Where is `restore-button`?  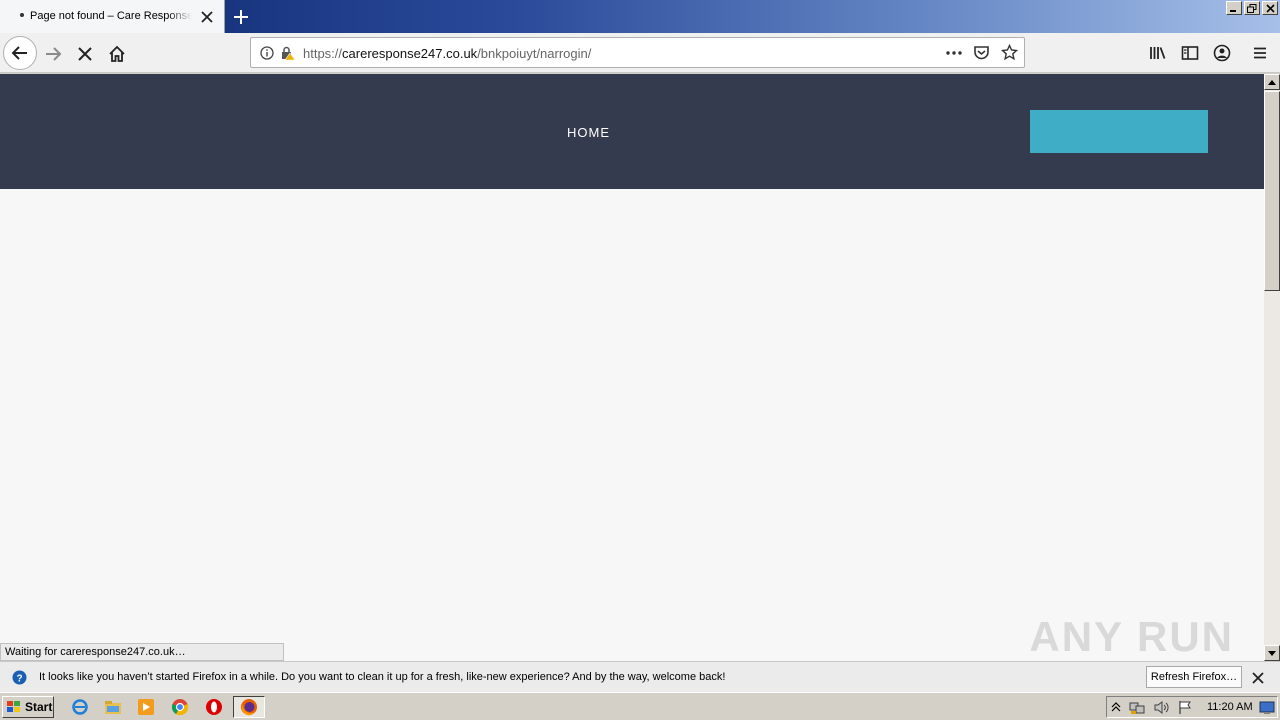 restore-button is located at coordinates (1252, 8).